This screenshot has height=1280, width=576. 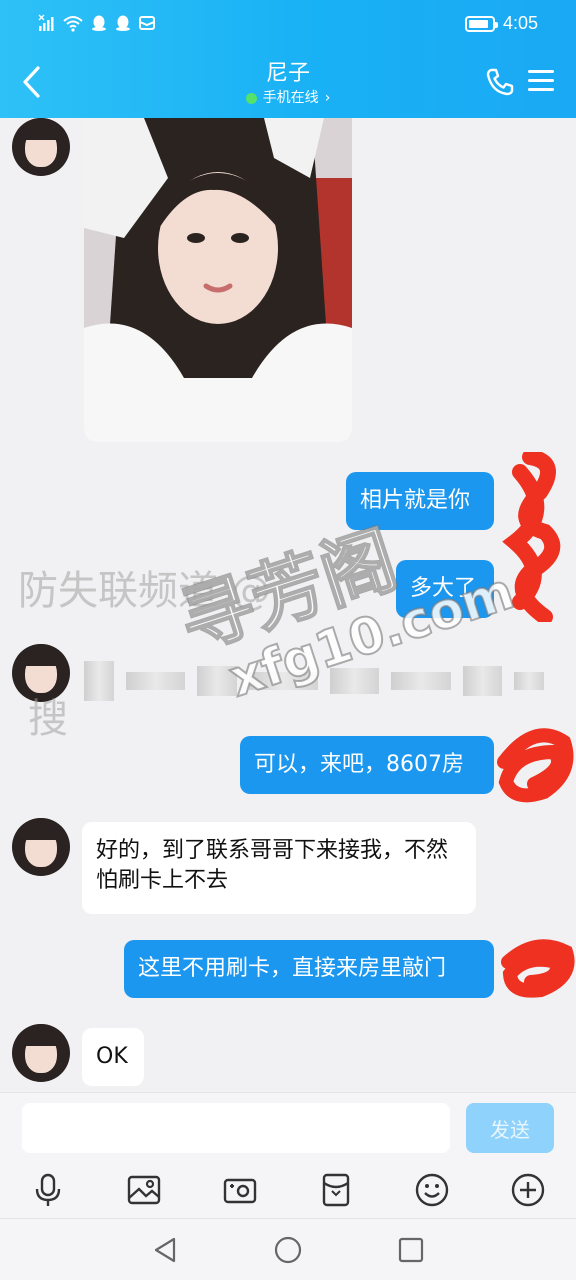 I want to click on message-text: 可以，来吧，8607房, so click(x=359, y=764).